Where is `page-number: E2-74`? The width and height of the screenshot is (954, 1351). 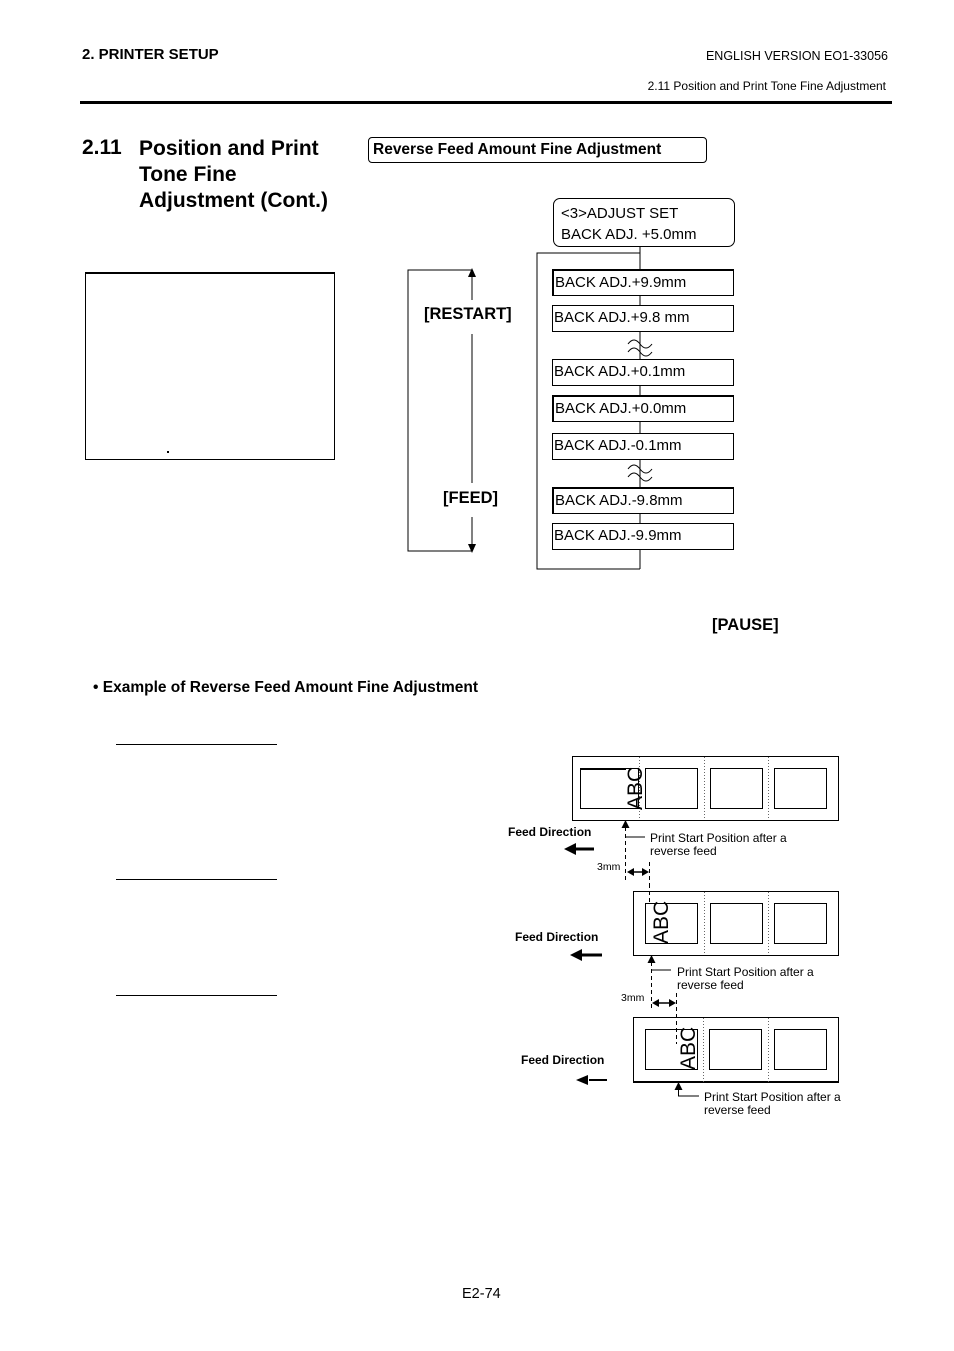
page-number: E2-74 is located at coordinates (481, 1294).